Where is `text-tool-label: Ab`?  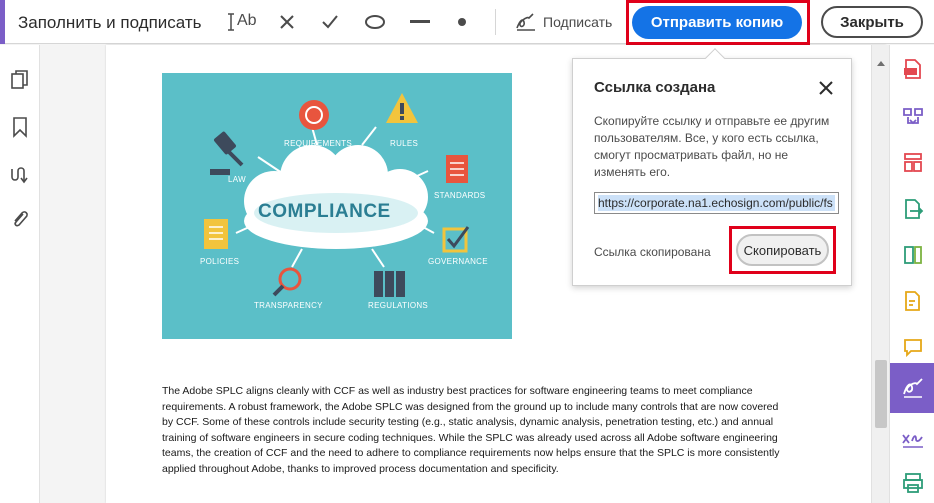 text-tool-label: Ab is located at coordinates (247, 20).